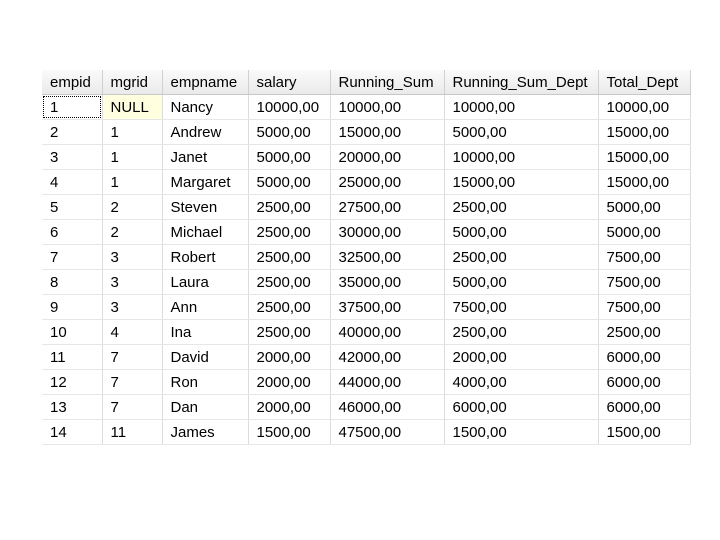  What do you see at coordinates (387, 207) in the screenshot?
I see `cell-running-sum: 27500,00` at bounding box center [387, 207].